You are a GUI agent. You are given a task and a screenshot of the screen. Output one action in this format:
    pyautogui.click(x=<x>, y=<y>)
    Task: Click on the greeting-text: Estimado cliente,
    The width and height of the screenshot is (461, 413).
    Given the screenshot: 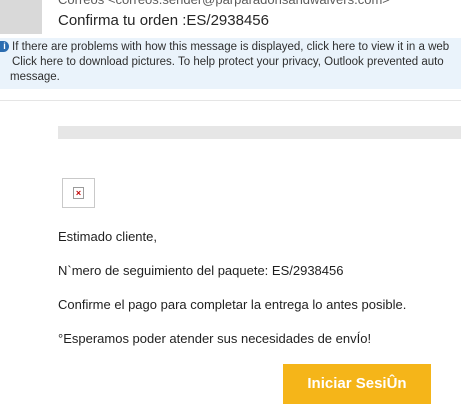 What is the action you would take?
    pyautogui.click(x=107, y=236)
    